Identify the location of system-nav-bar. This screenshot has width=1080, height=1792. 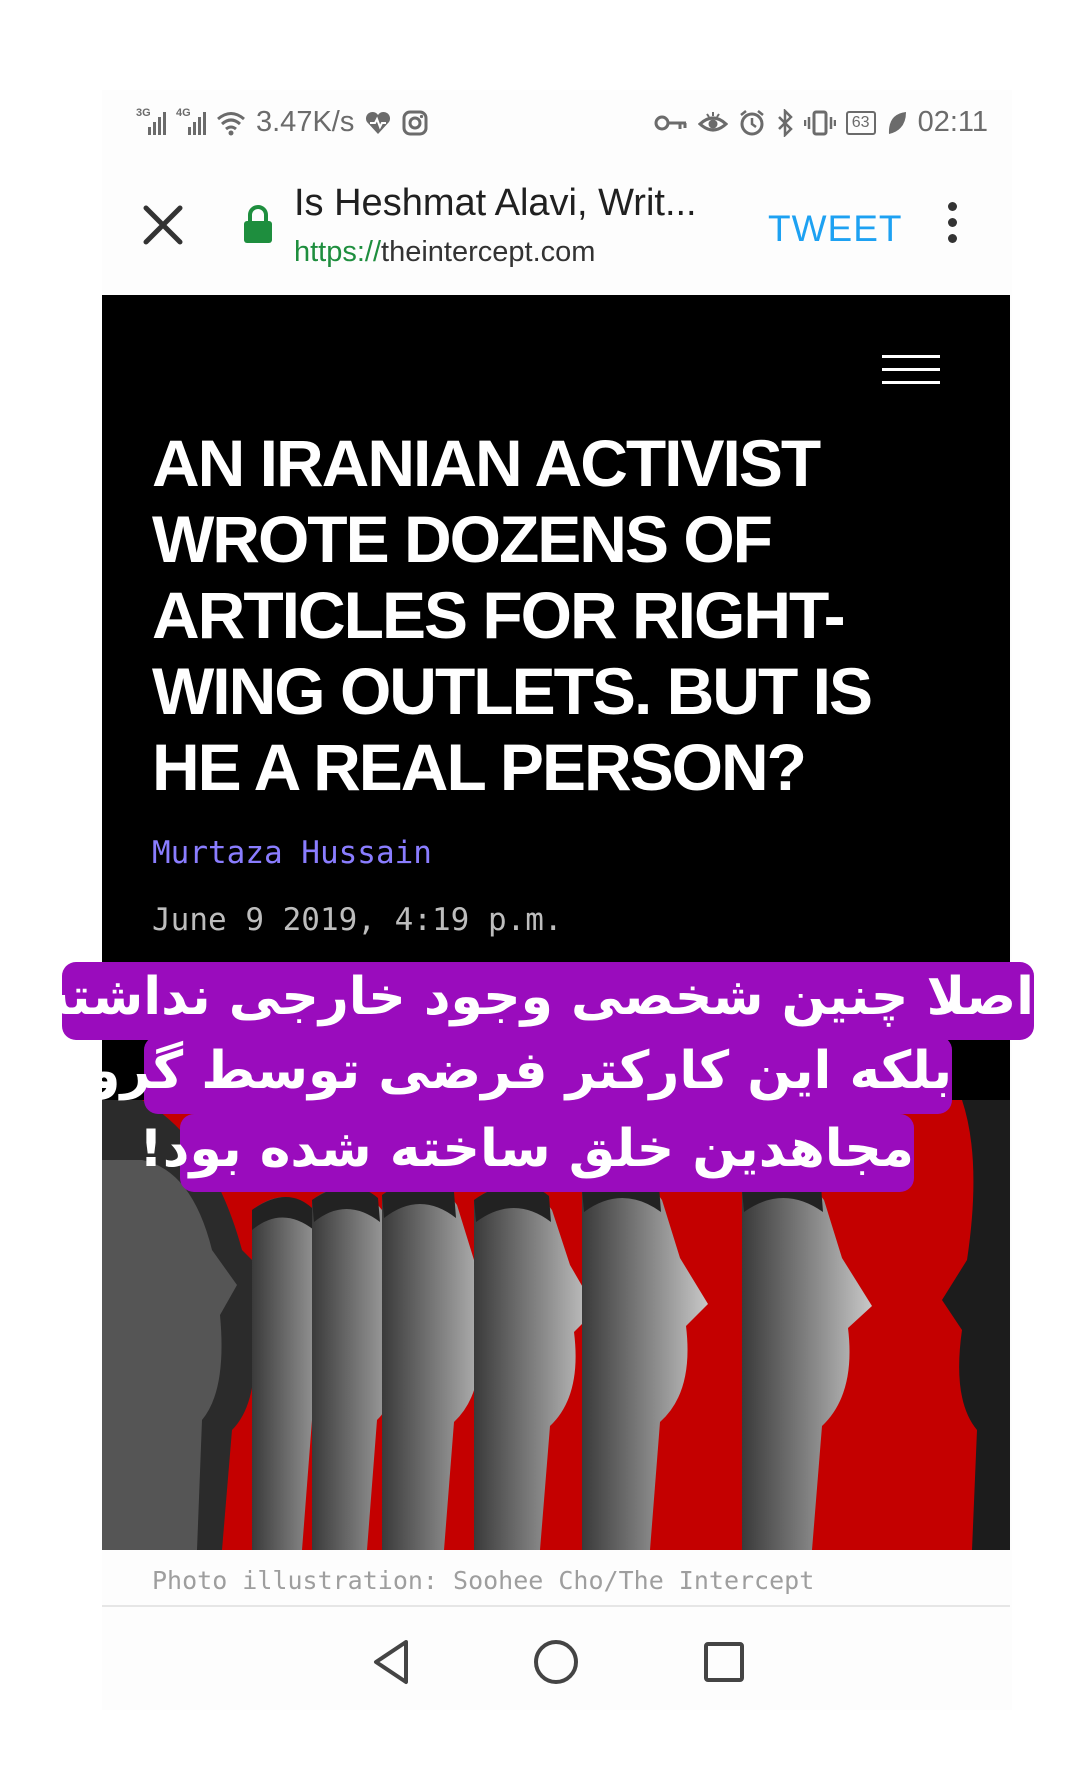
(556, 1660).